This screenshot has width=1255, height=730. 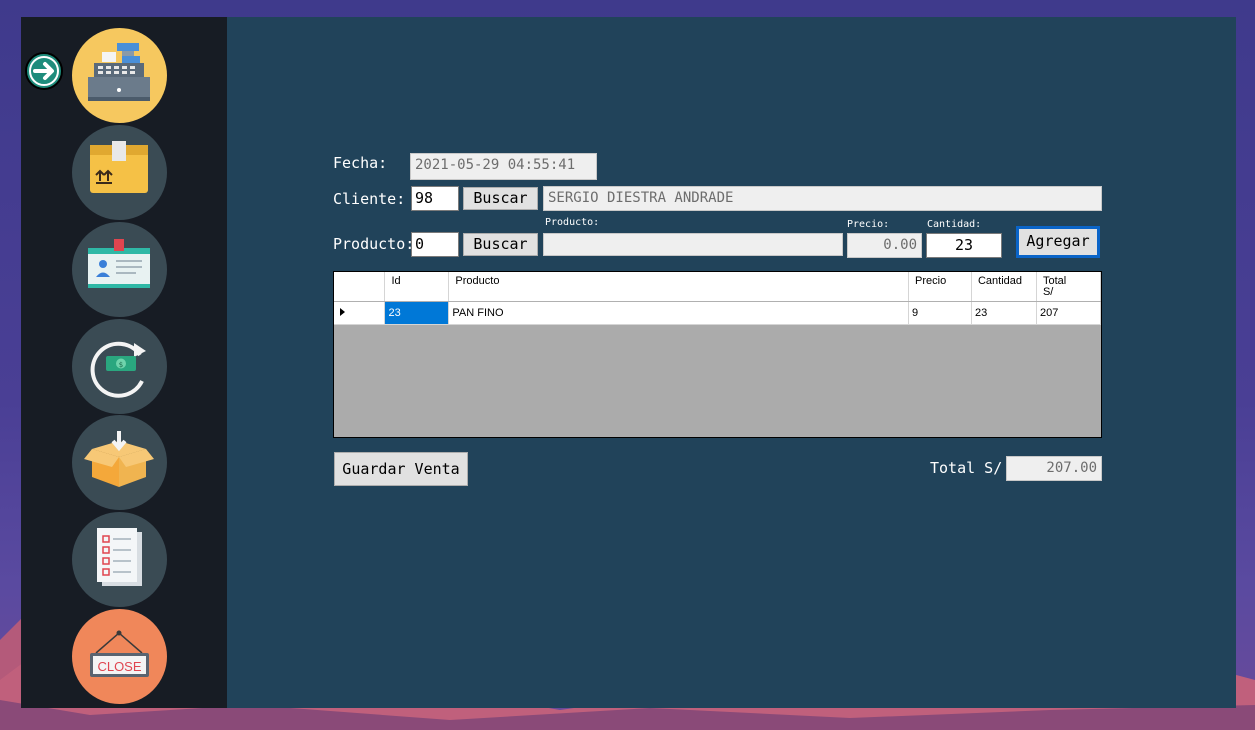 What do you see at coordinates (44, 71) in the screenshot?
I see `arrow-right-circle-icon` at bounding box center [44, 71].